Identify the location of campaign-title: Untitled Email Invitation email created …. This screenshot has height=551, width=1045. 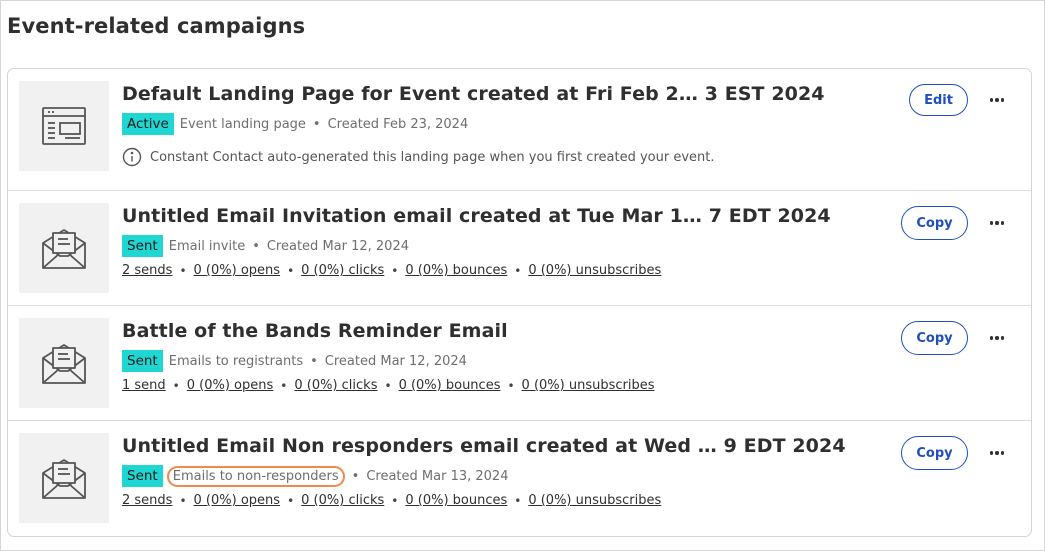
(476, 216).